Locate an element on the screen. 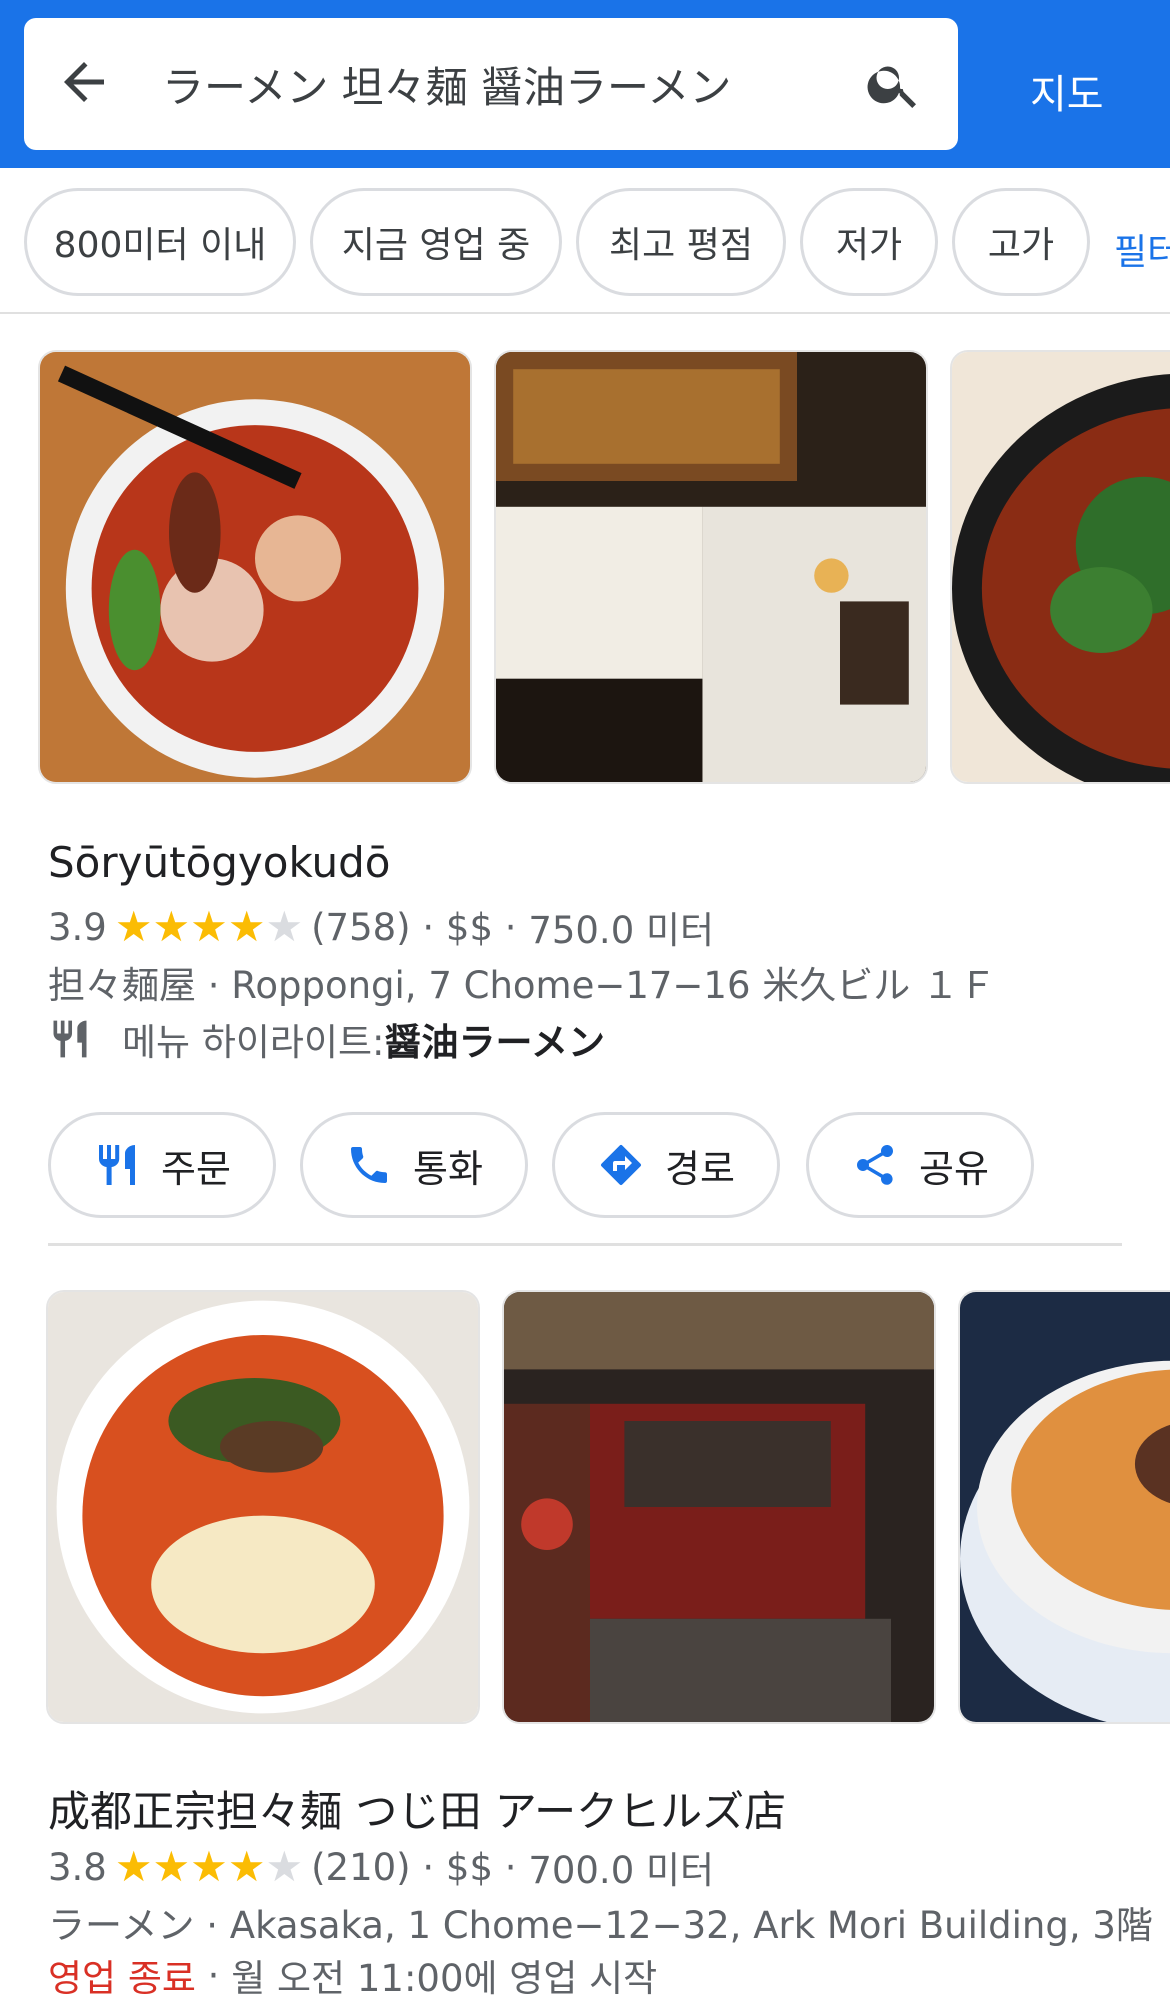 This screenshot has height=2002, width=1170. directions-button: 경로 is located at coordinates (666, 1165).